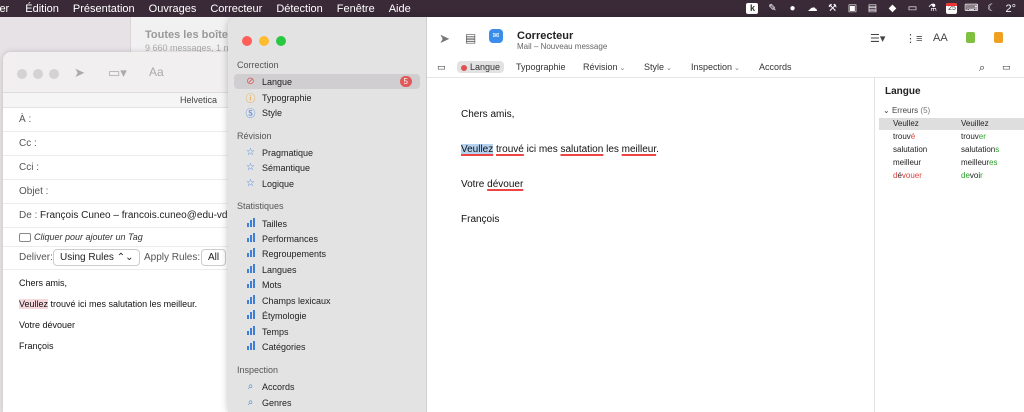 This screenshot has height=412, width=1024. What do you see at coordinates (541, 67) in the screenshot?
I see `tab-typographie: Typographie` at bounding box center [541, 67].